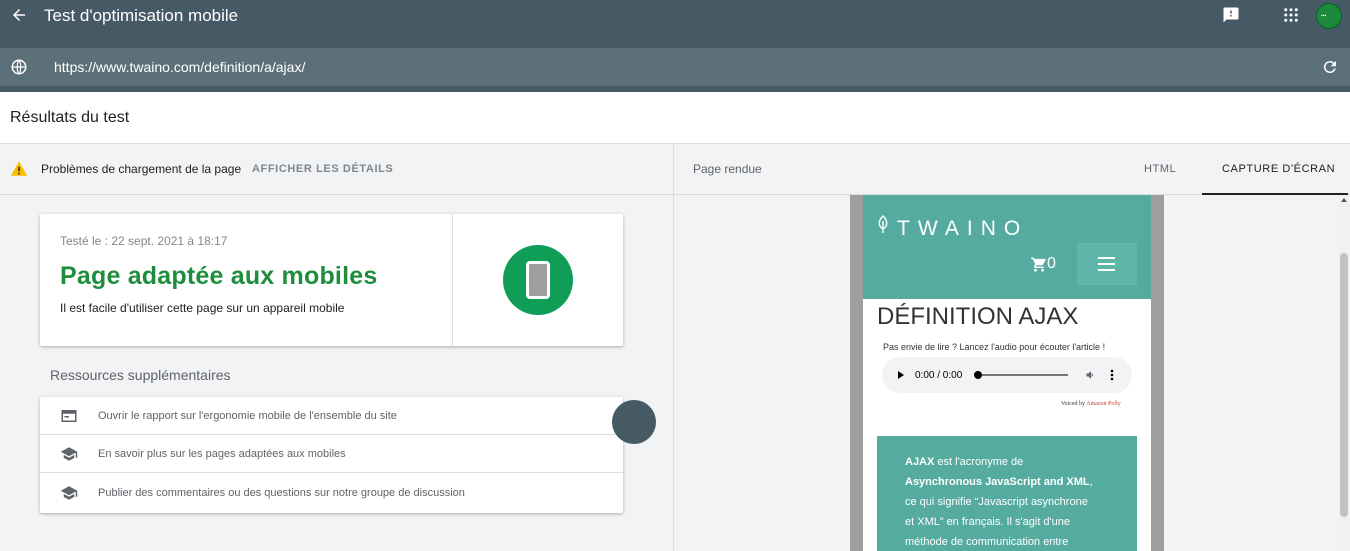 The width and height of the screenshot is (1350, 551). What do you see at coordinates (978, 316) in the screenshot?
I see `article-heading: DÉFINITION AJAX` at bounding box center [978, 316].